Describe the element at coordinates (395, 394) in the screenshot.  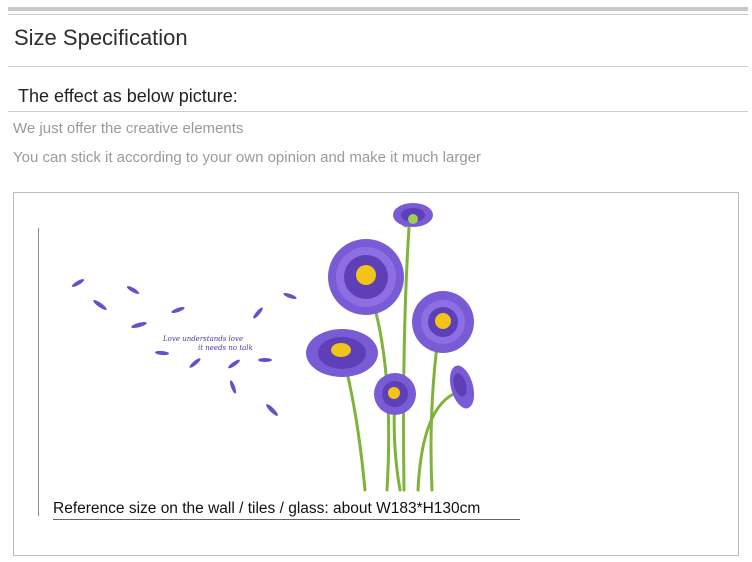
I see `daisy-small-center` at that location.